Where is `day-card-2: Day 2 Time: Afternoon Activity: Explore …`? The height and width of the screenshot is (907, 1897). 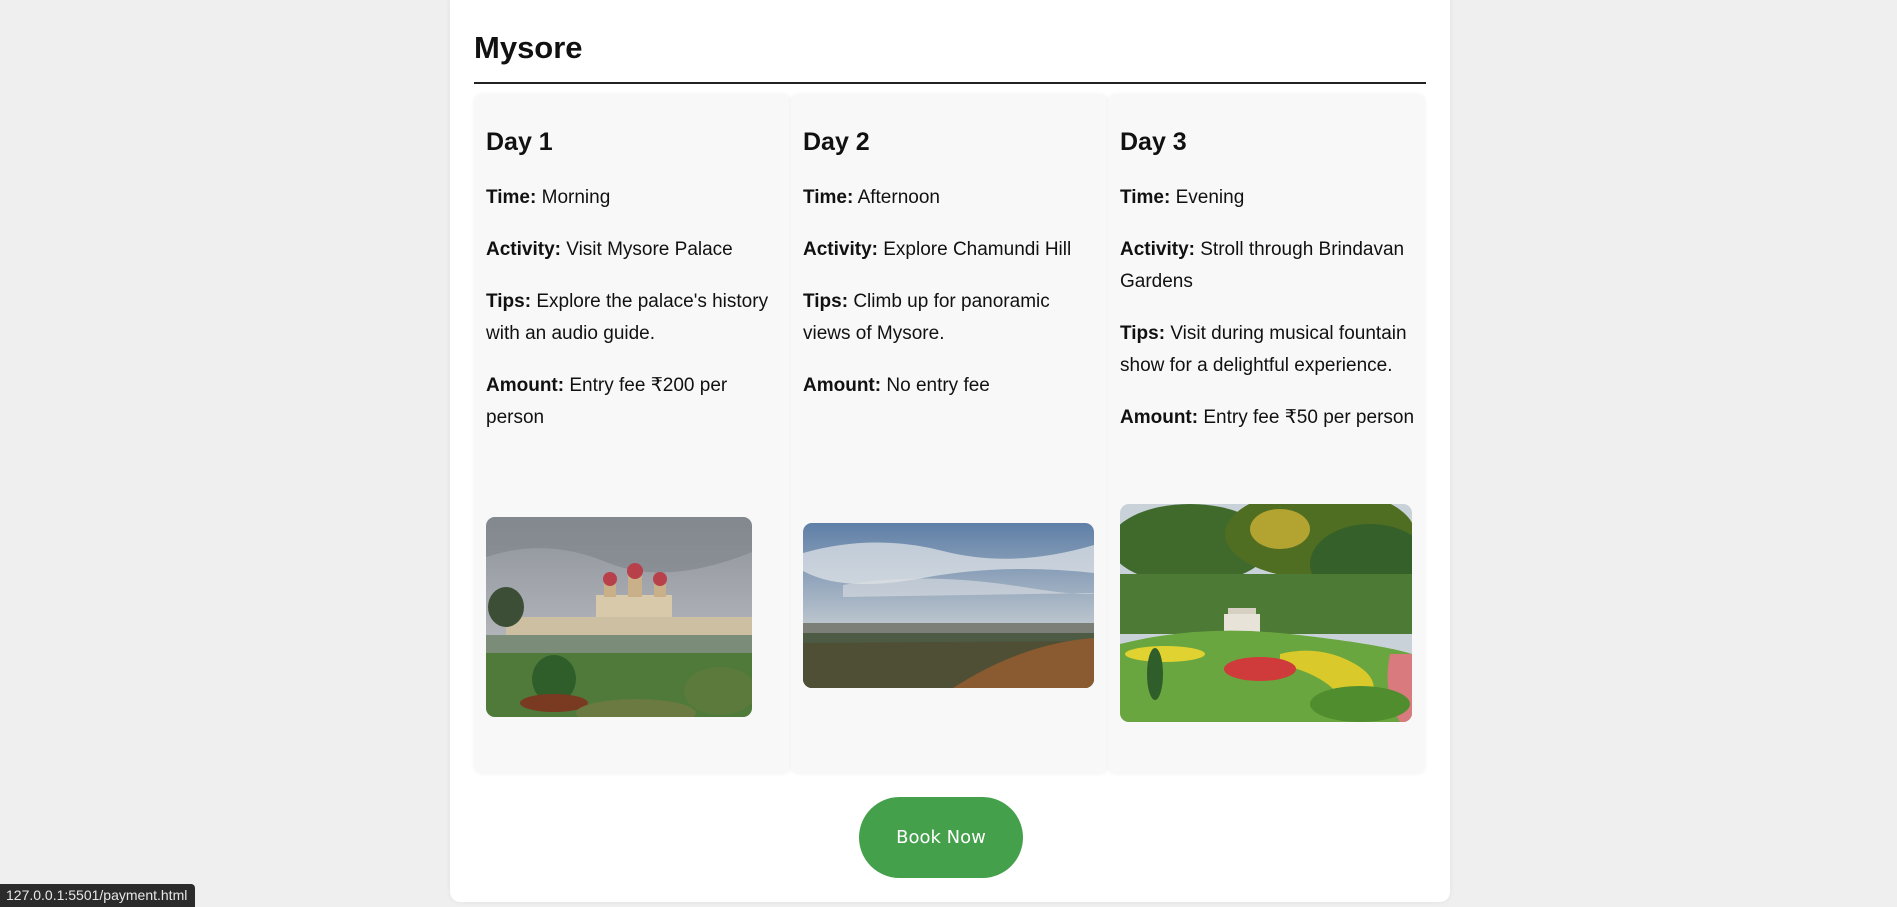 day-card-2: Day 2 Time: Afternoon Activity: Explore … is located at coordinates (949, 434).